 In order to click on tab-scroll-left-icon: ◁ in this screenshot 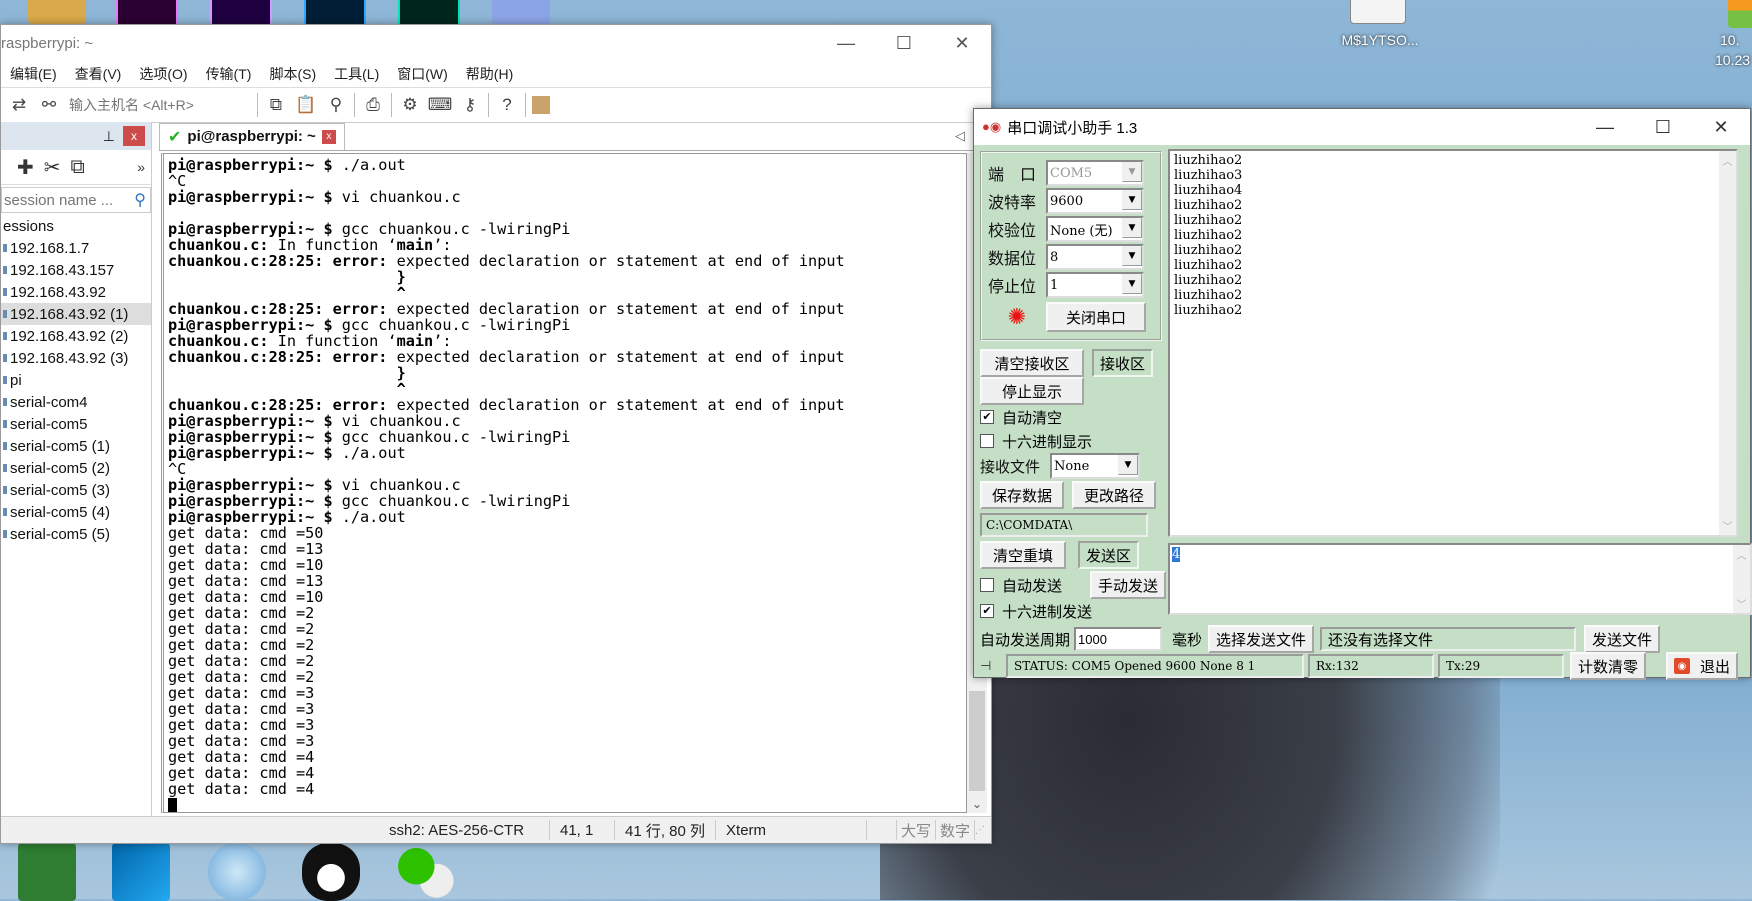, I will do `click(960, 136)`.